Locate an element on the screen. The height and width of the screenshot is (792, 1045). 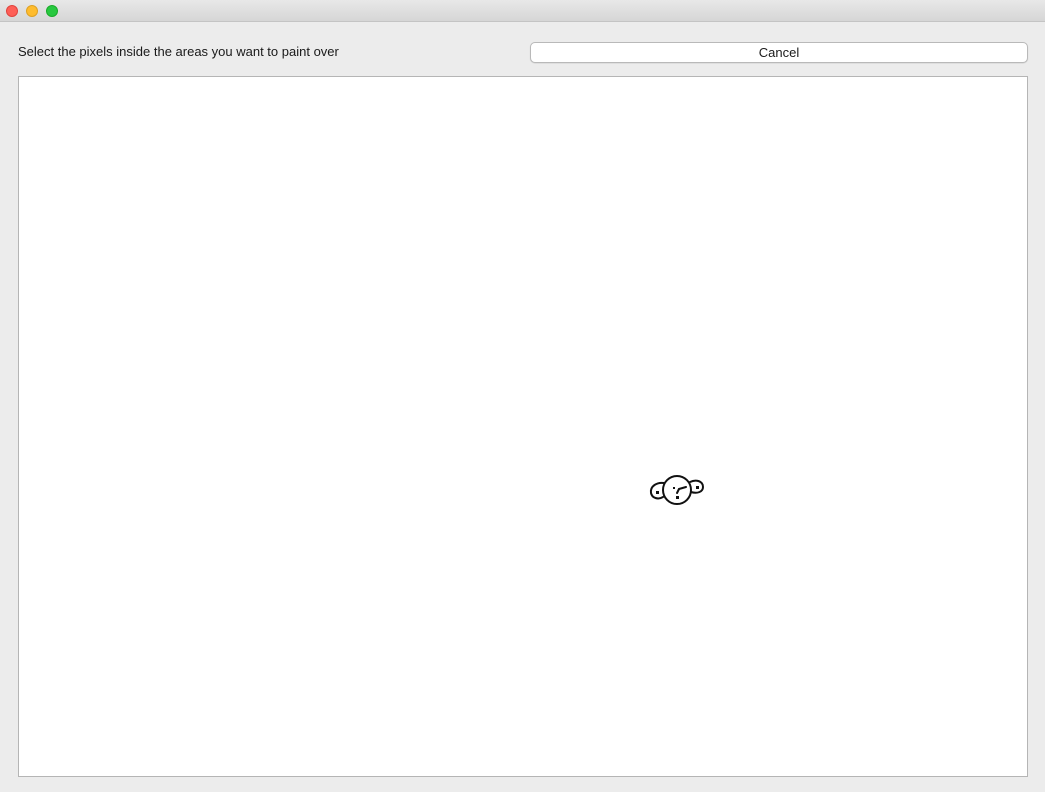
cancel-button: Cancel is located at coordinates (779, 52).